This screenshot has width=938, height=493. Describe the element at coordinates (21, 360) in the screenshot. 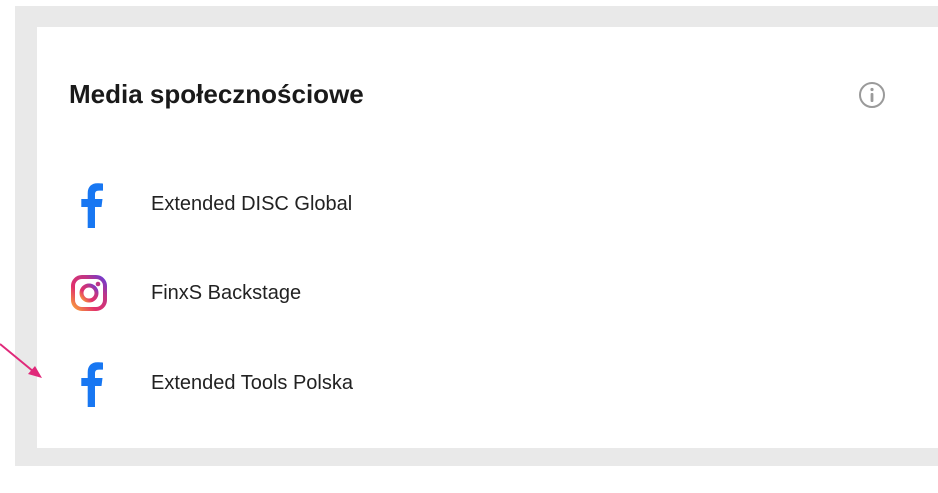

I see `annotation-arrow` at that location.